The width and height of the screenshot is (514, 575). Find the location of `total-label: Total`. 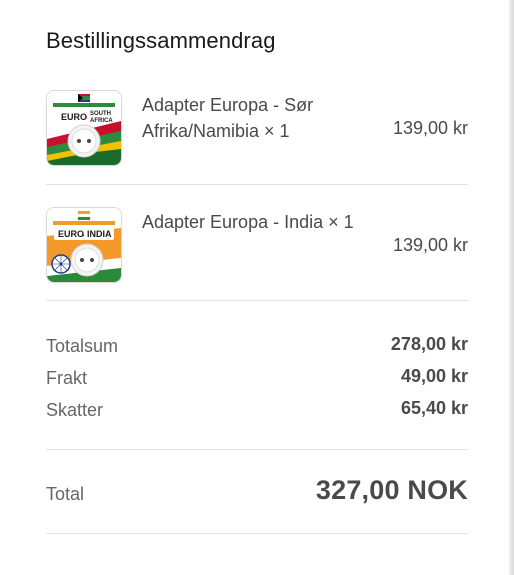

total-label: Total is located at coordinates (65, 494).